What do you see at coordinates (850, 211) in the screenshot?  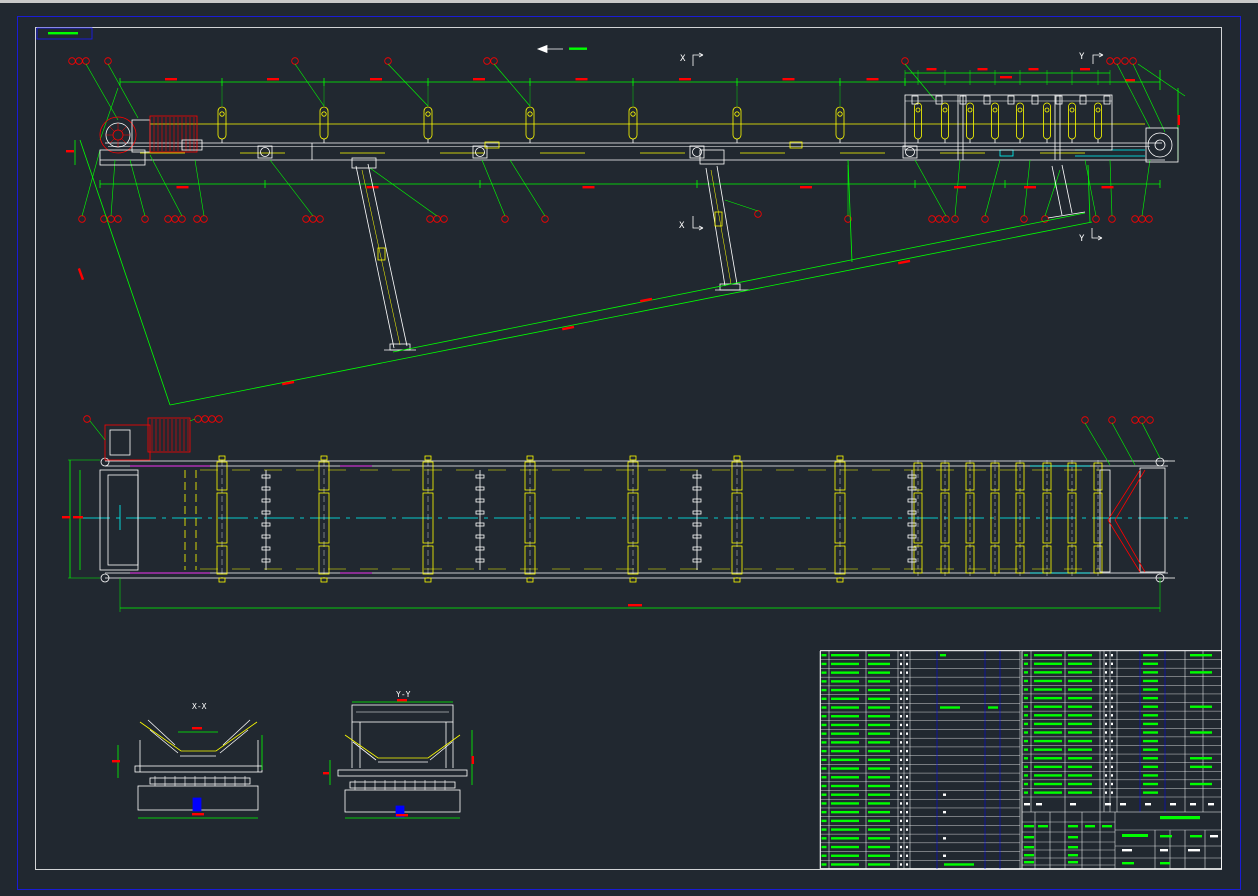 I see `dimension-line-vertical` at bounding box center [850, 211].